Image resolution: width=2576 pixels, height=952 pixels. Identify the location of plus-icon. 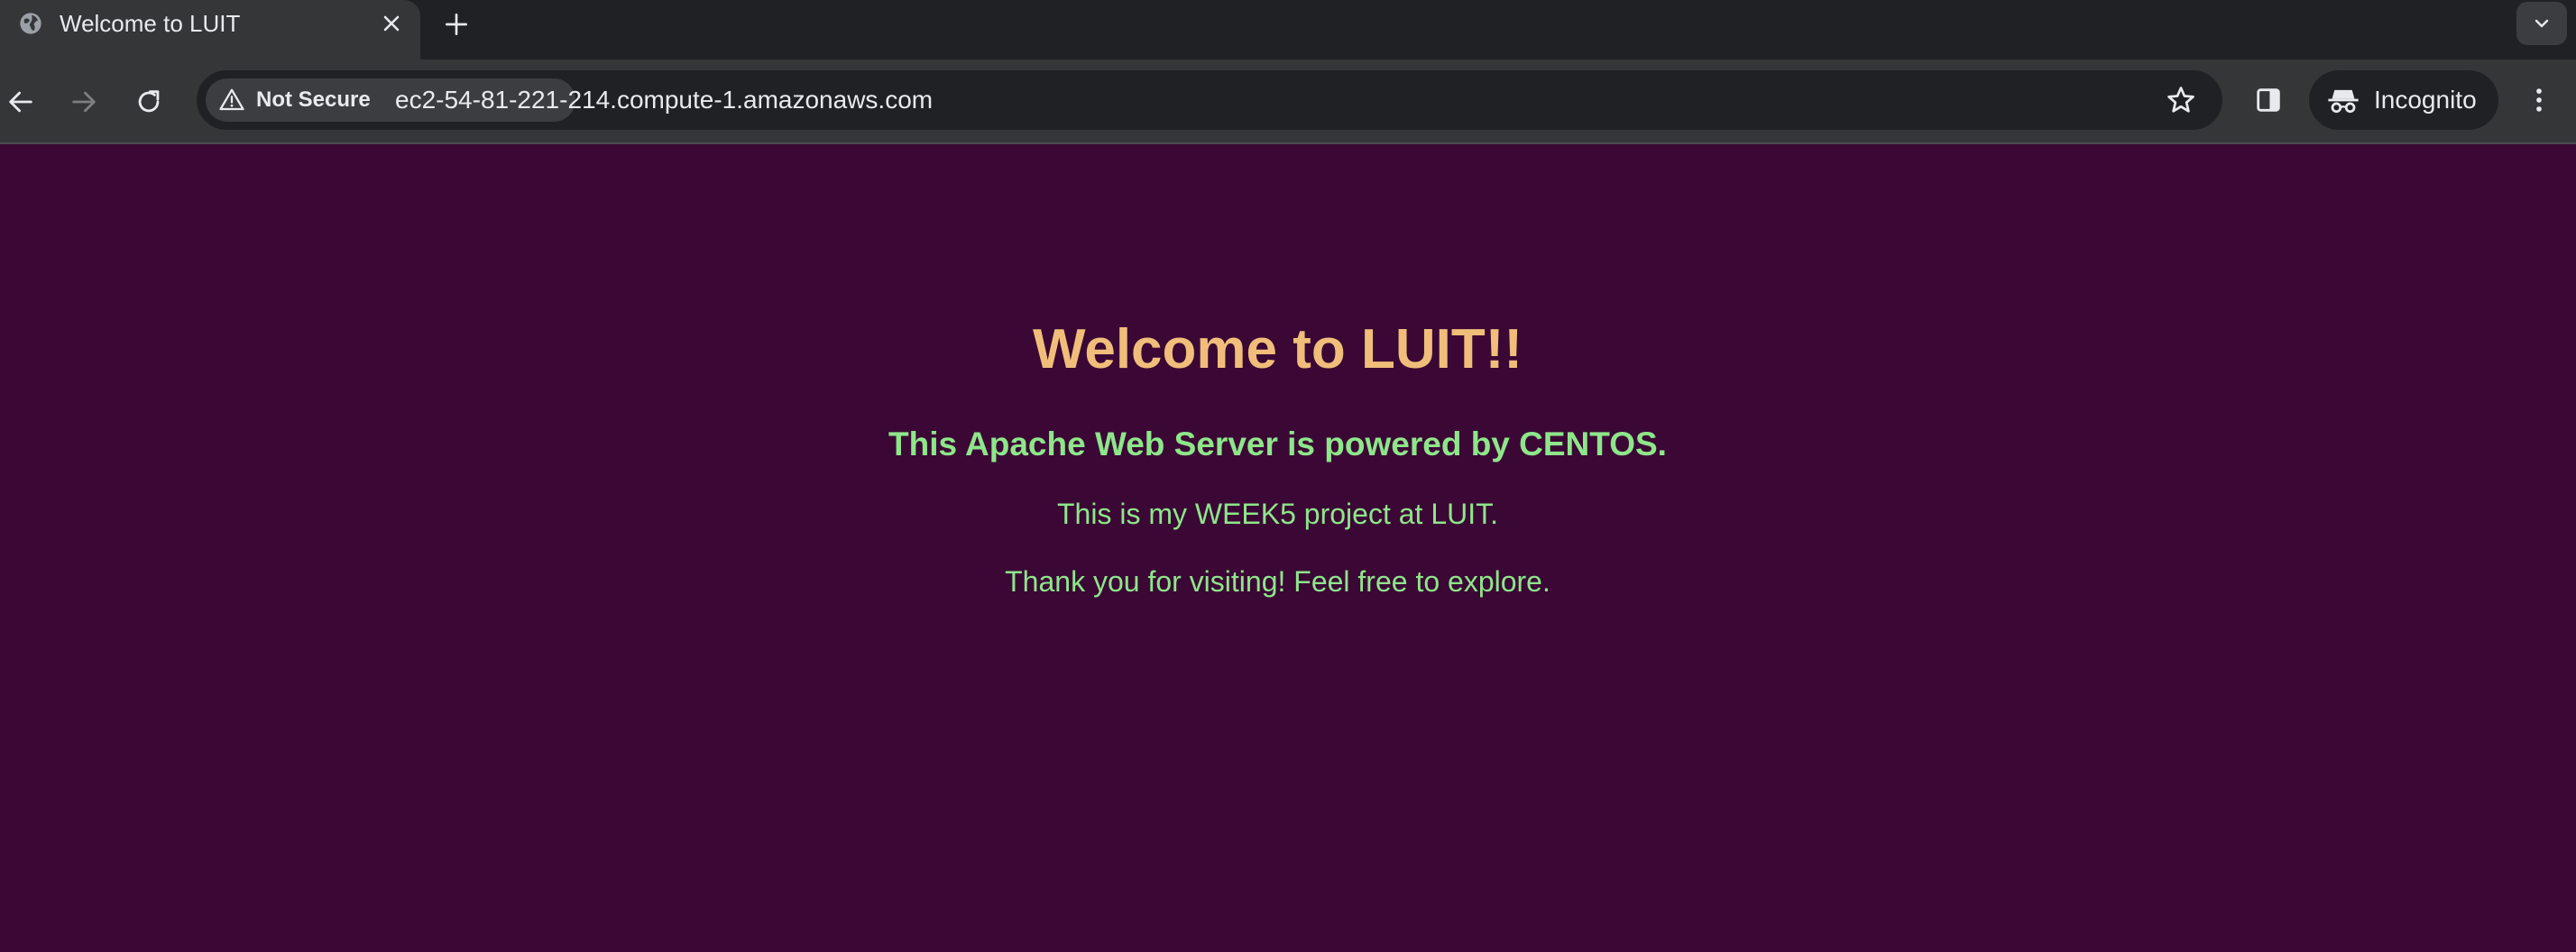
(456, 25).